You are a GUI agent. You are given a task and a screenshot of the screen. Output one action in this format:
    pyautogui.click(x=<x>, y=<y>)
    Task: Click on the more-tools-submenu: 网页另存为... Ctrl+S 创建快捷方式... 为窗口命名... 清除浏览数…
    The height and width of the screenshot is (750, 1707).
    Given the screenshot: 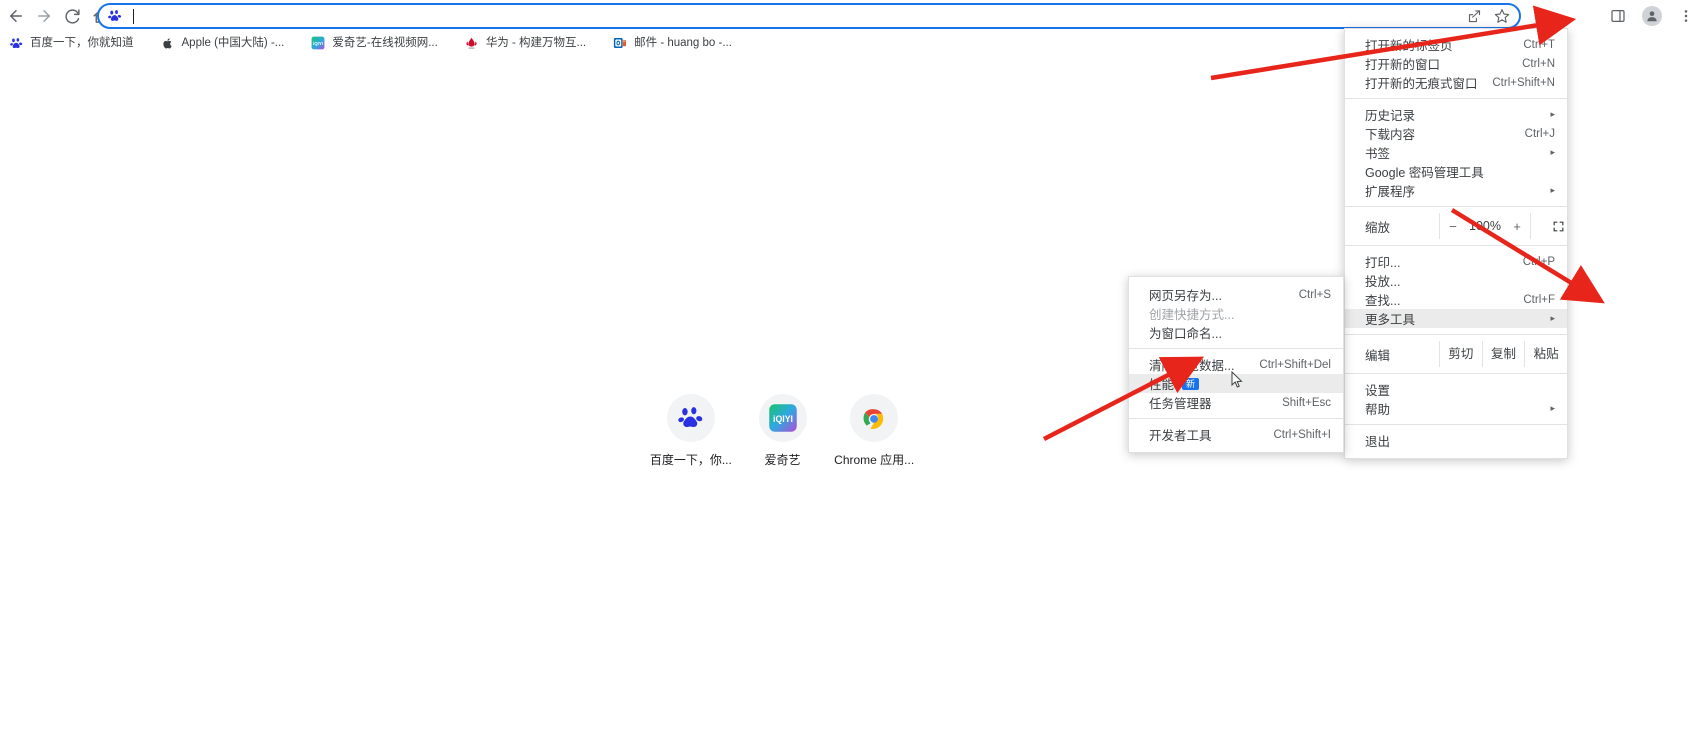 What is the action you would take?
    pyautogui.click(x=1236, y=364)
    